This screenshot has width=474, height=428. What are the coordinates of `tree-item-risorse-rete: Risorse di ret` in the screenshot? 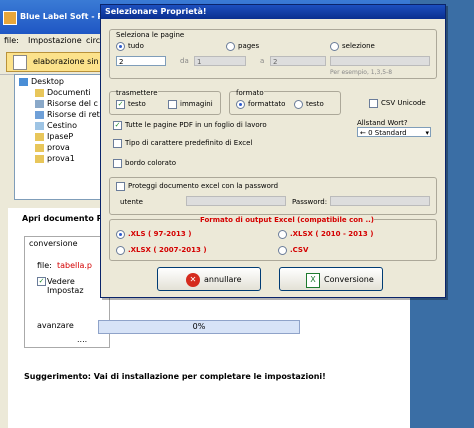 It's located at (67, 114).